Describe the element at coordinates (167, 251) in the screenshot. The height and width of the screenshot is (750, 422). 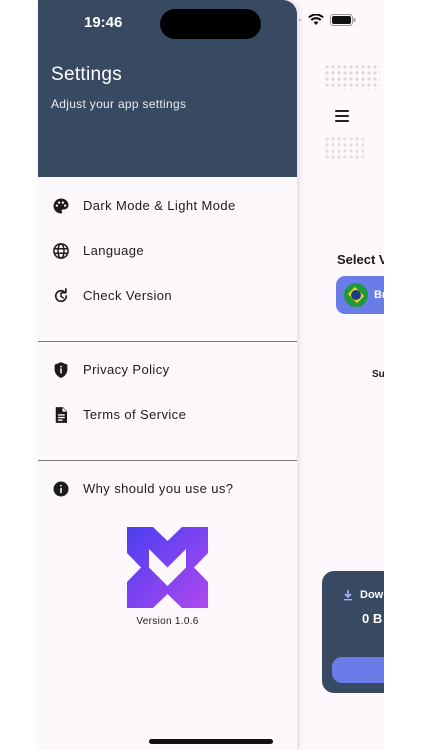
I see `menu-item-language: Language` at that location.